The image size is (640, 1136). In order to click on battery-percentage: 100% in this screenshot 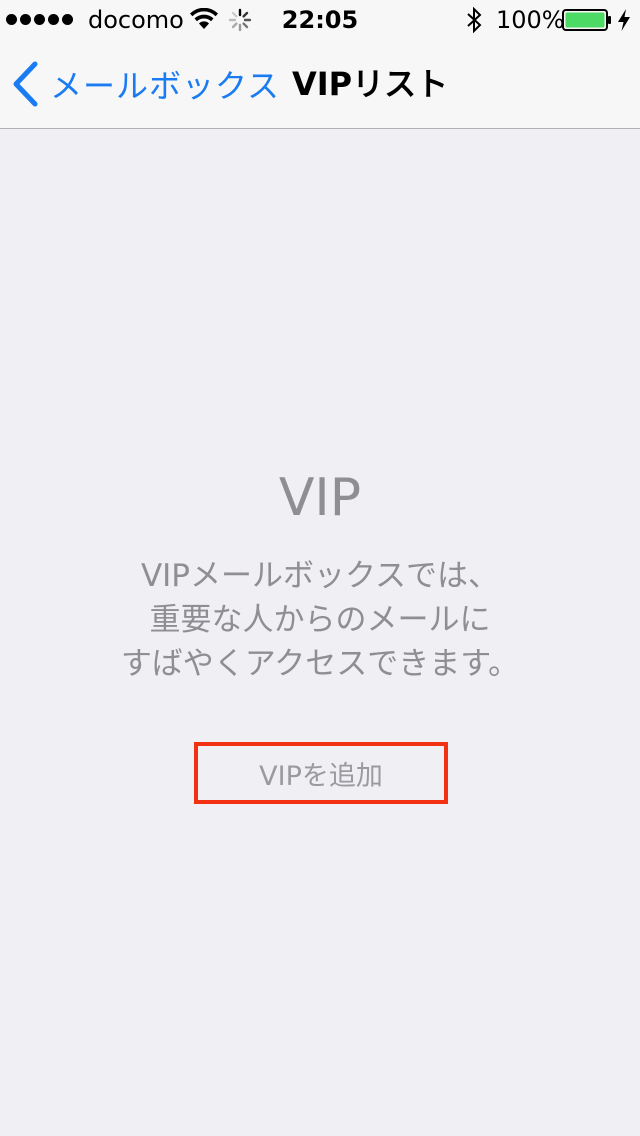, I will do `click(530, 20)`.